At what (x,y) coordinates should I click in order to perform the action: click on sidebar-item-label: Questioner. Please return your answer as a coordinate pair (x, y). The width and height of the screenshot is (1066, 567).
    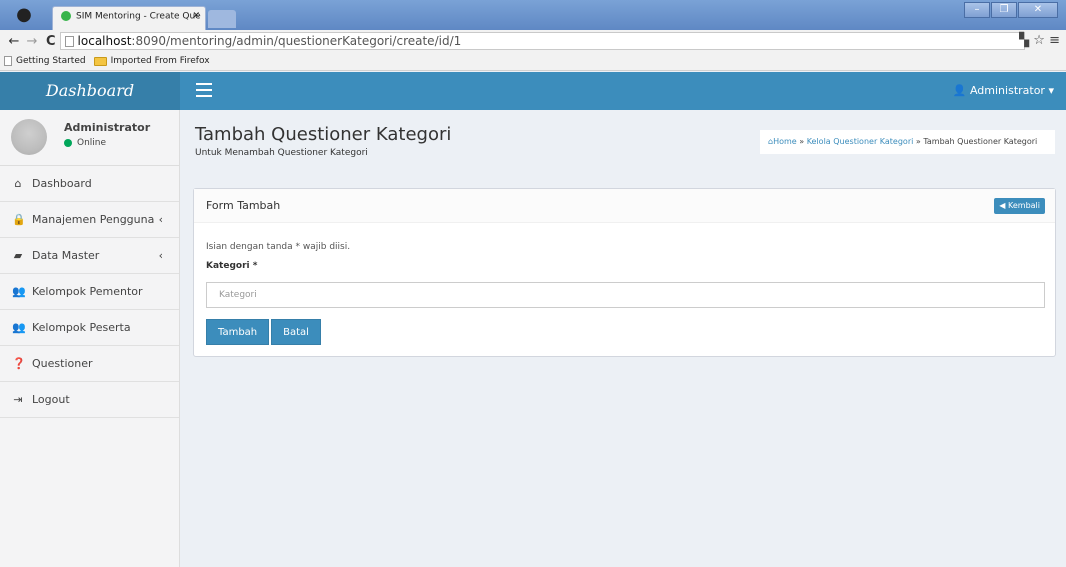
    Looking at the image, I should click on (62, 363).